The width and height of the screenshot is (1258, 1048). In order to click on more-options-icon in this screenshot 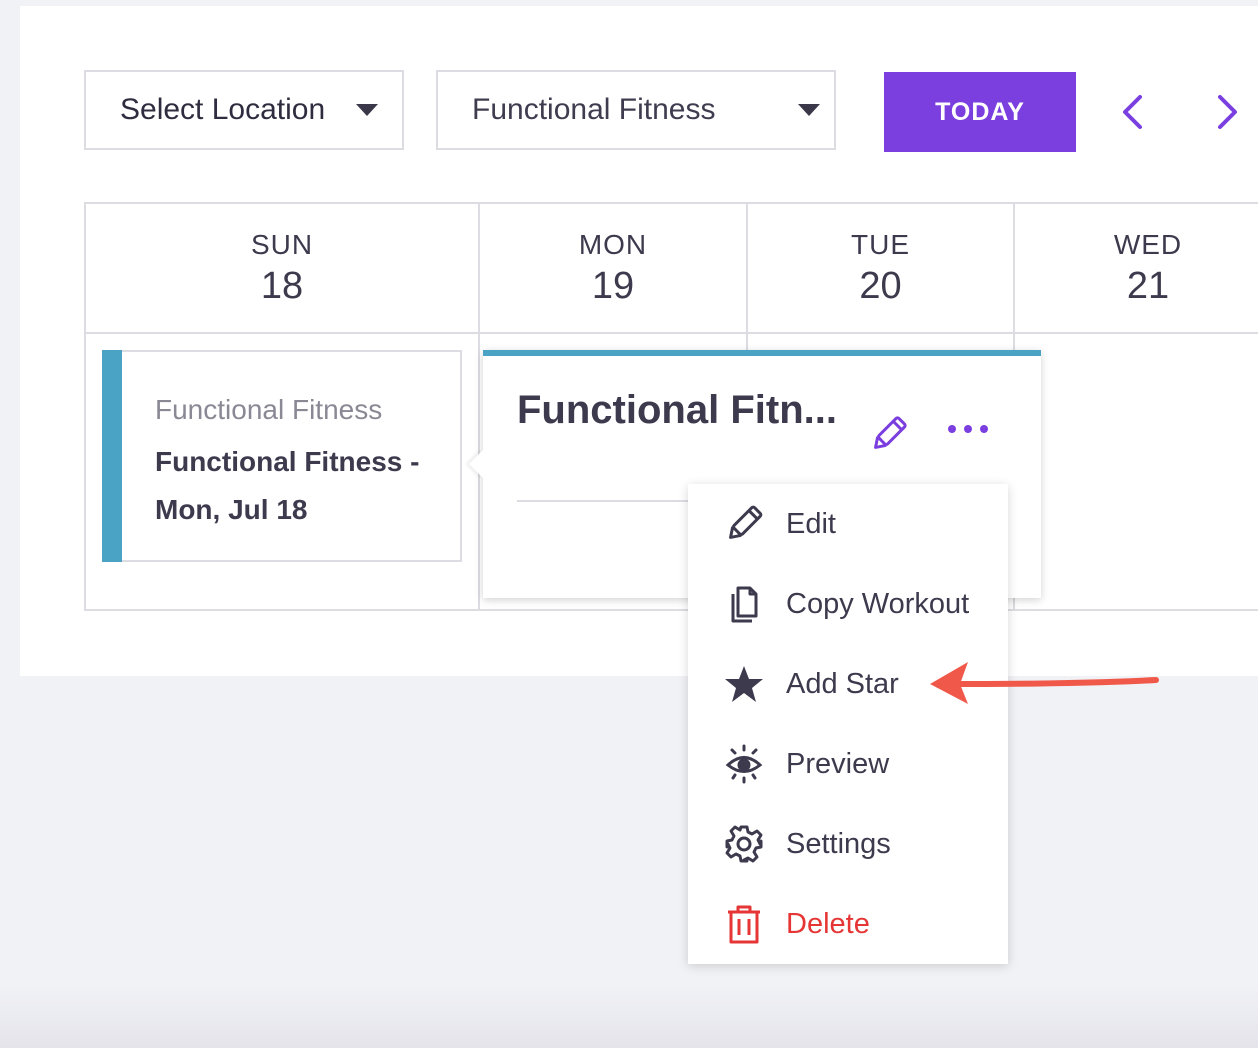, I will do `click(968, 429)`.